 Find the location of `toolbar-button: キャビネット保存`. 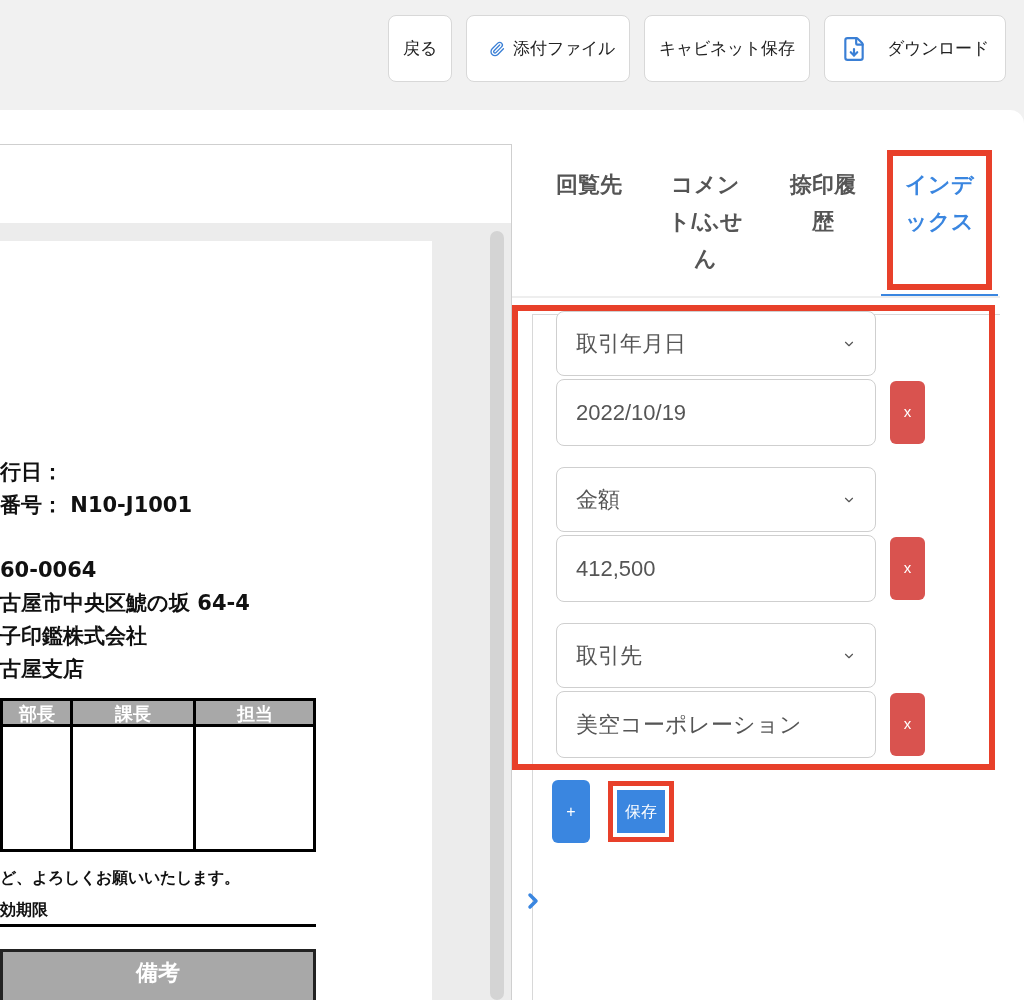

toolbar-button: キャビネット保存 is located at coordinates (727, 48).